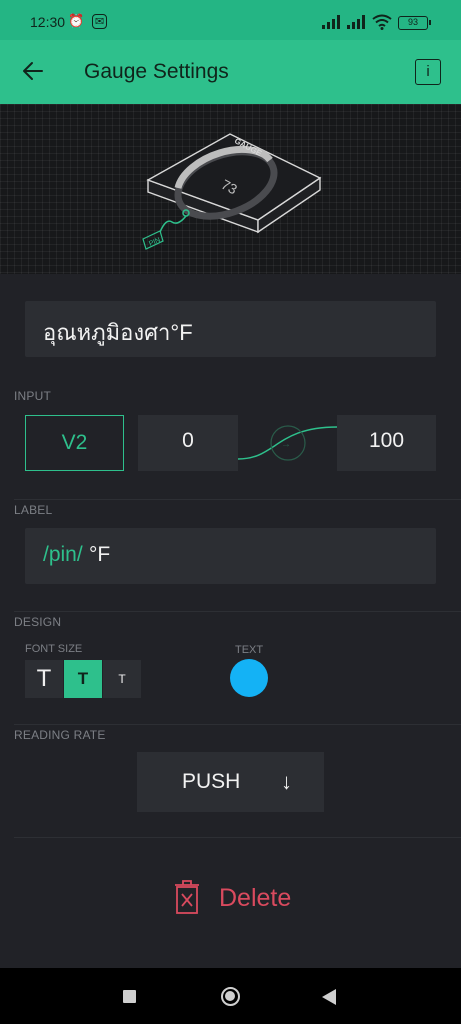 The width and height of the screenshot is (461, 1024). What do you see at coordinates (230, 20) in the screenshot?
I see `status-bar: 12:30 ⏰ ✉ 93` at bounding box center [230, 20].